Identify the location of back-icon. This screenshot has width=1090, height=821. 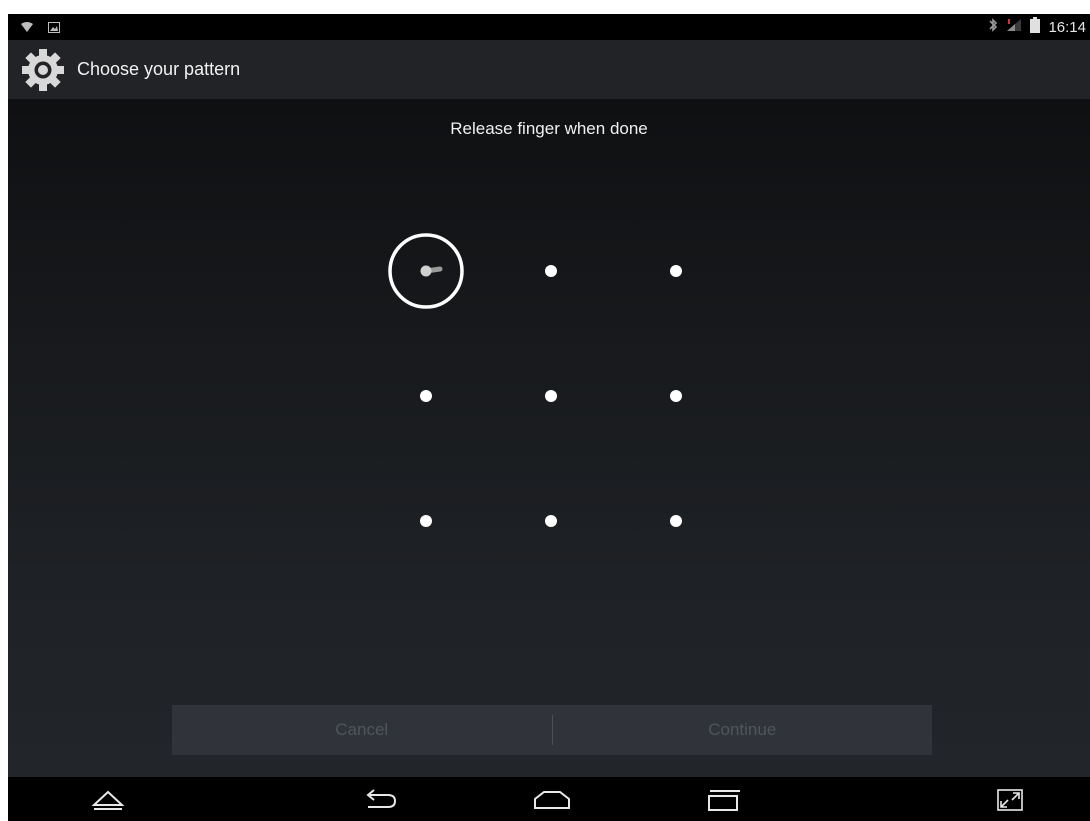
(380, 800).